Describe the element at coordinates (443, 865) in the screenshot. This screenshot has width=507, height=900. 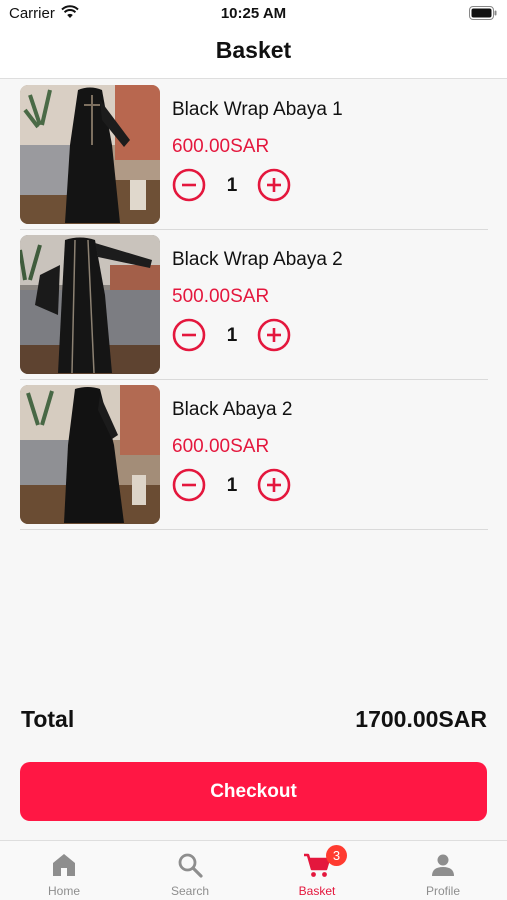
I see `person-icon` at that location.